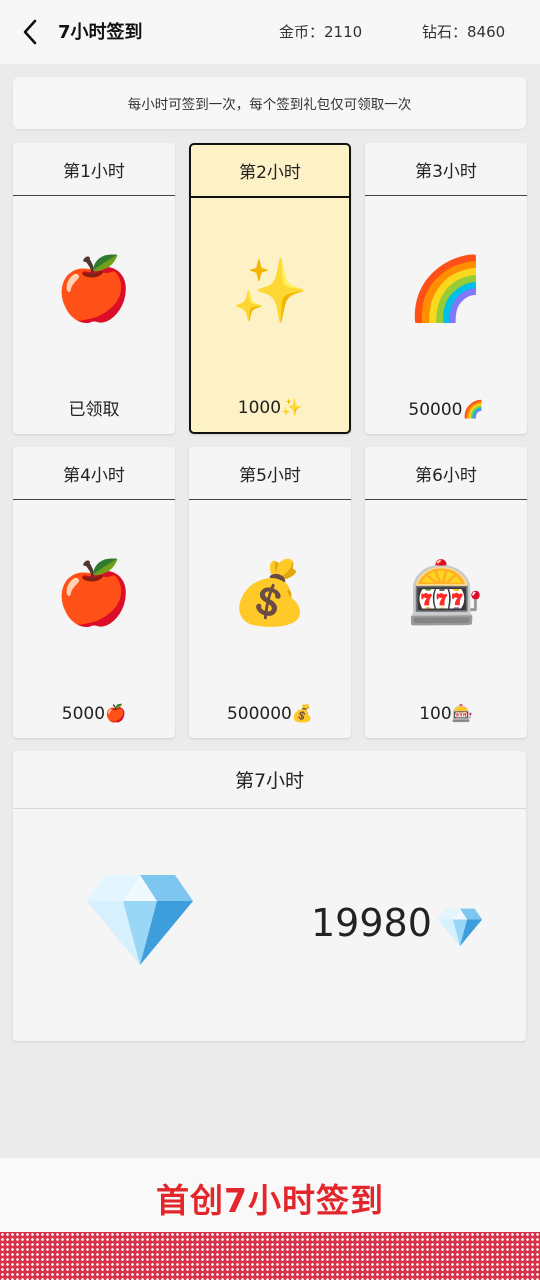 The height and width of the screenshot is (1280, 540). I want to click on claimed-status: 已领取, so click(94, 410).